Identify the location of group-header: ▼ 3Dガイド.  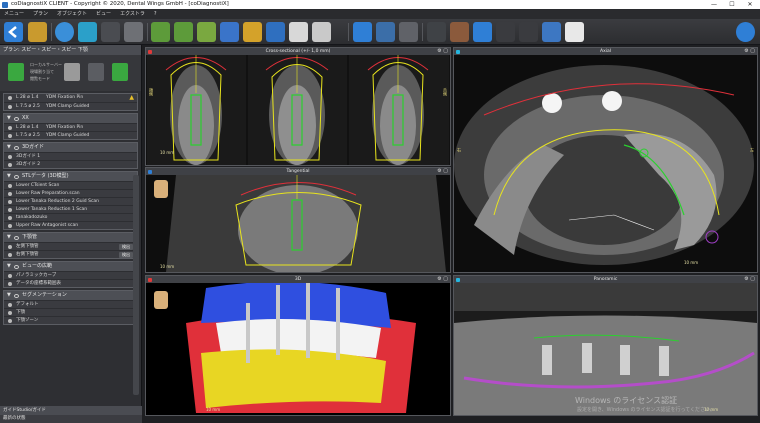
(70, 147).